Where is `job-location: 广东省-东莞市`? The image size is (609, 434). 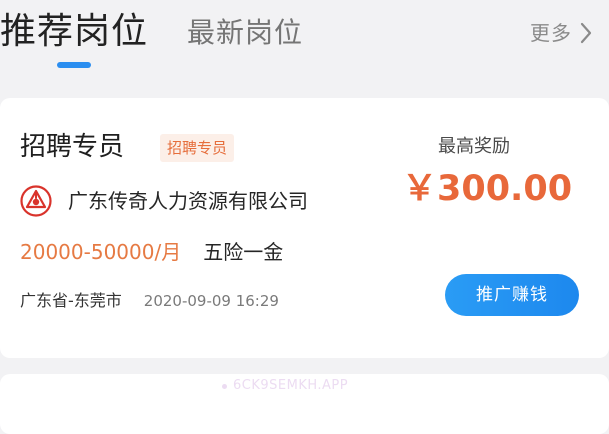 job-location: 广东省-东莞市 is located at coordinates (71, 300).